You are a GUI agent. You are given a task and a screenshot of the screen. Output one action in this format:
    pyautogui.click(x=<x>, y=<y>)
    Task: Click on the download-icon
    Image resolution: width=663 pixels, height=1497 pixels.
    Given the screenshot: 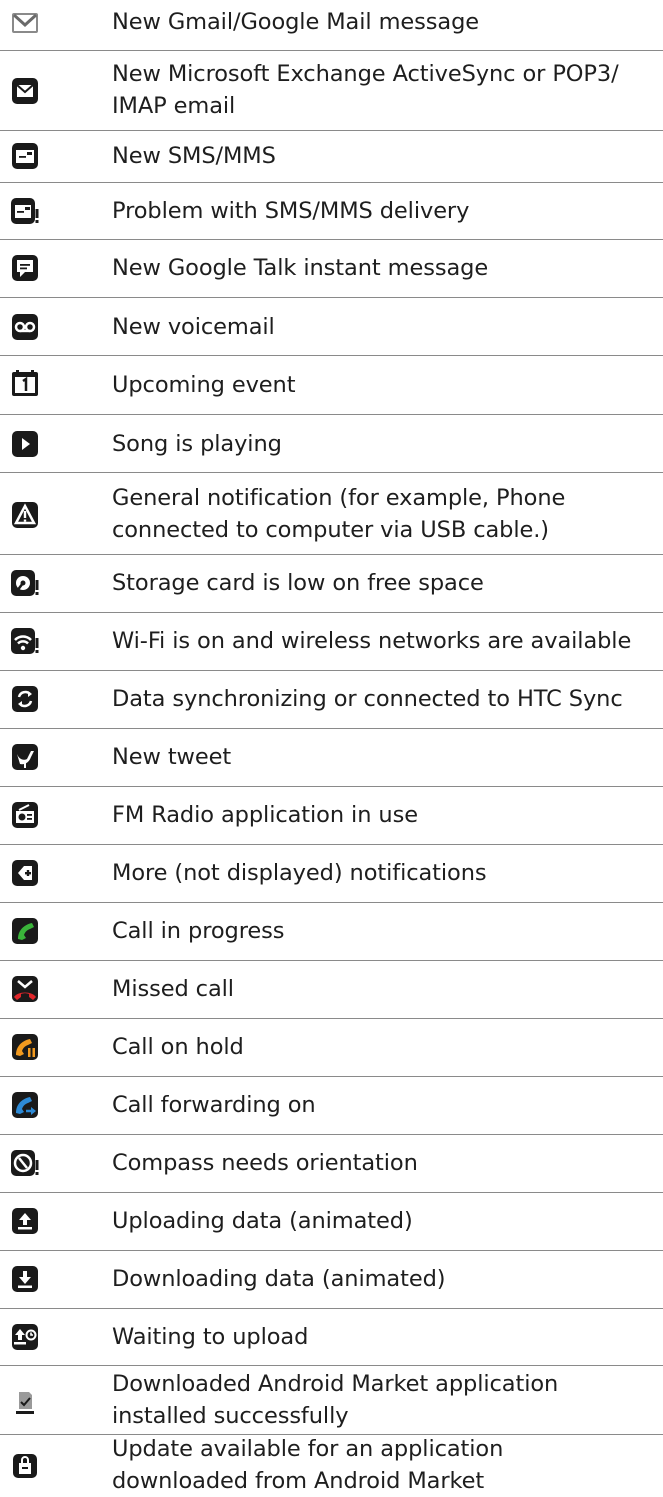 What is the action you would take?
    pyautogui.click(x=25, y=1279)
    